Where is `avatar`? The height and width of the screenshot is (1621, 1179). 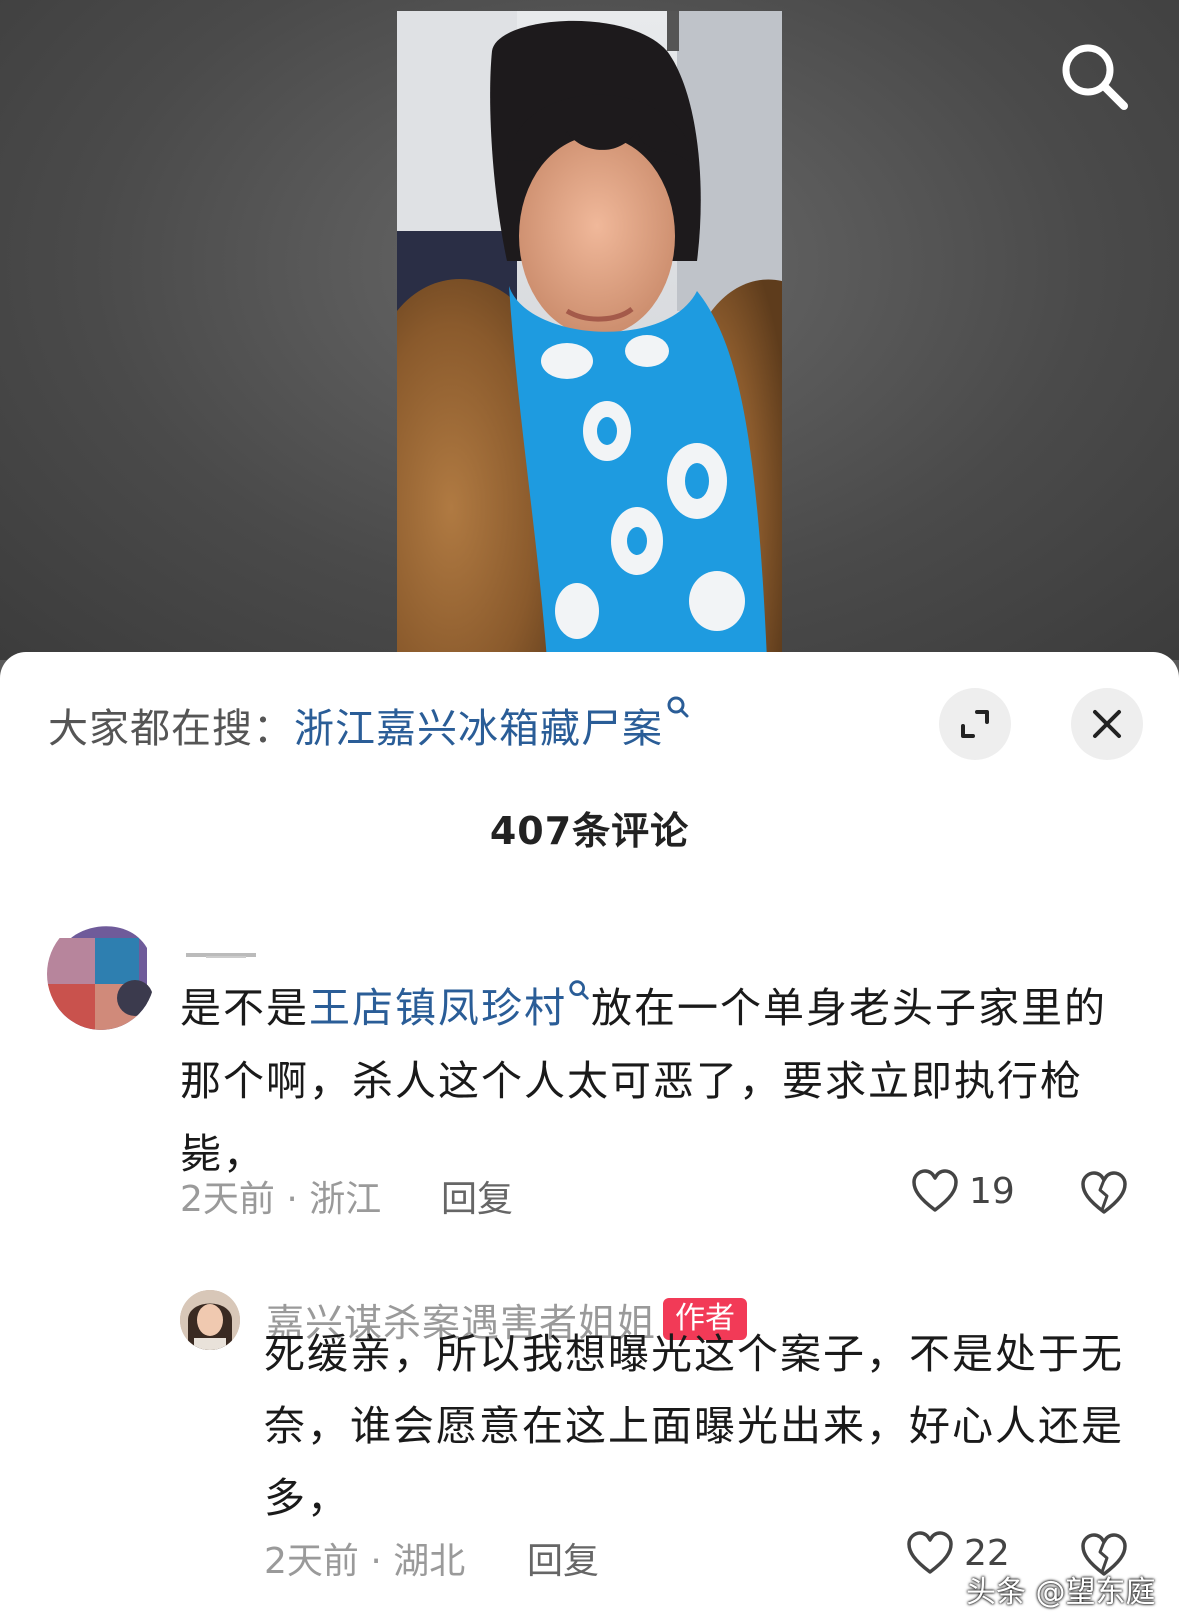 avatar is located at coordinates (101, 974).